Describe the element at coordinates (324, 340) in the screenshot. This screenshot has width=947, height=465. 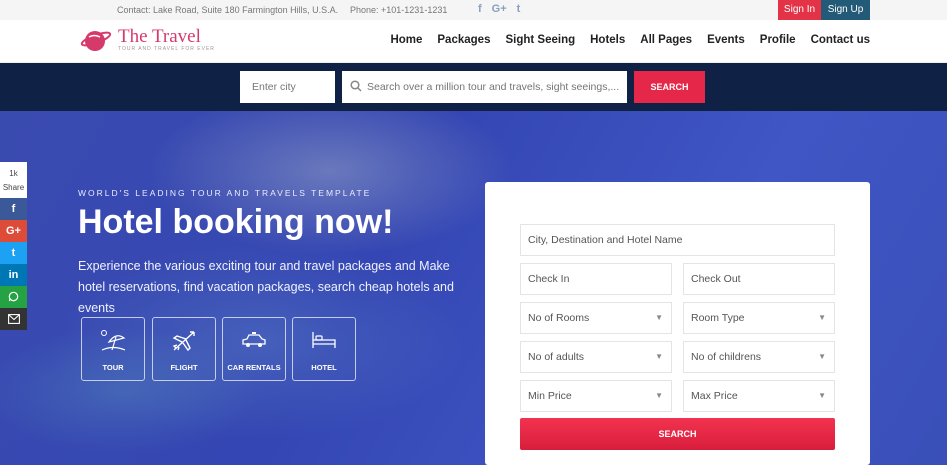
I see `bed-icon` at that location.